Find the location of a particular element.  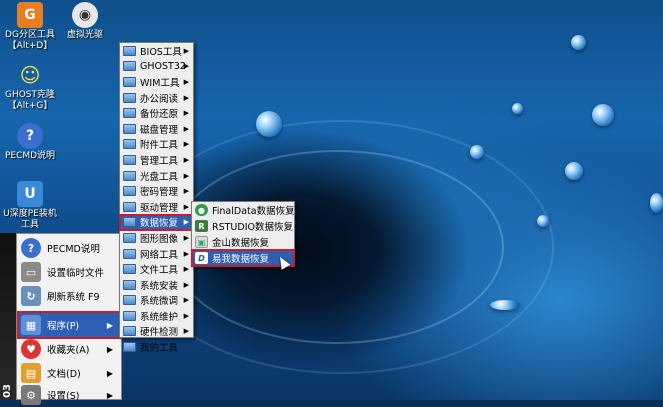

programs-item-data-recovery: 数据恢复 ▶ is located at coordinates (156, 222).